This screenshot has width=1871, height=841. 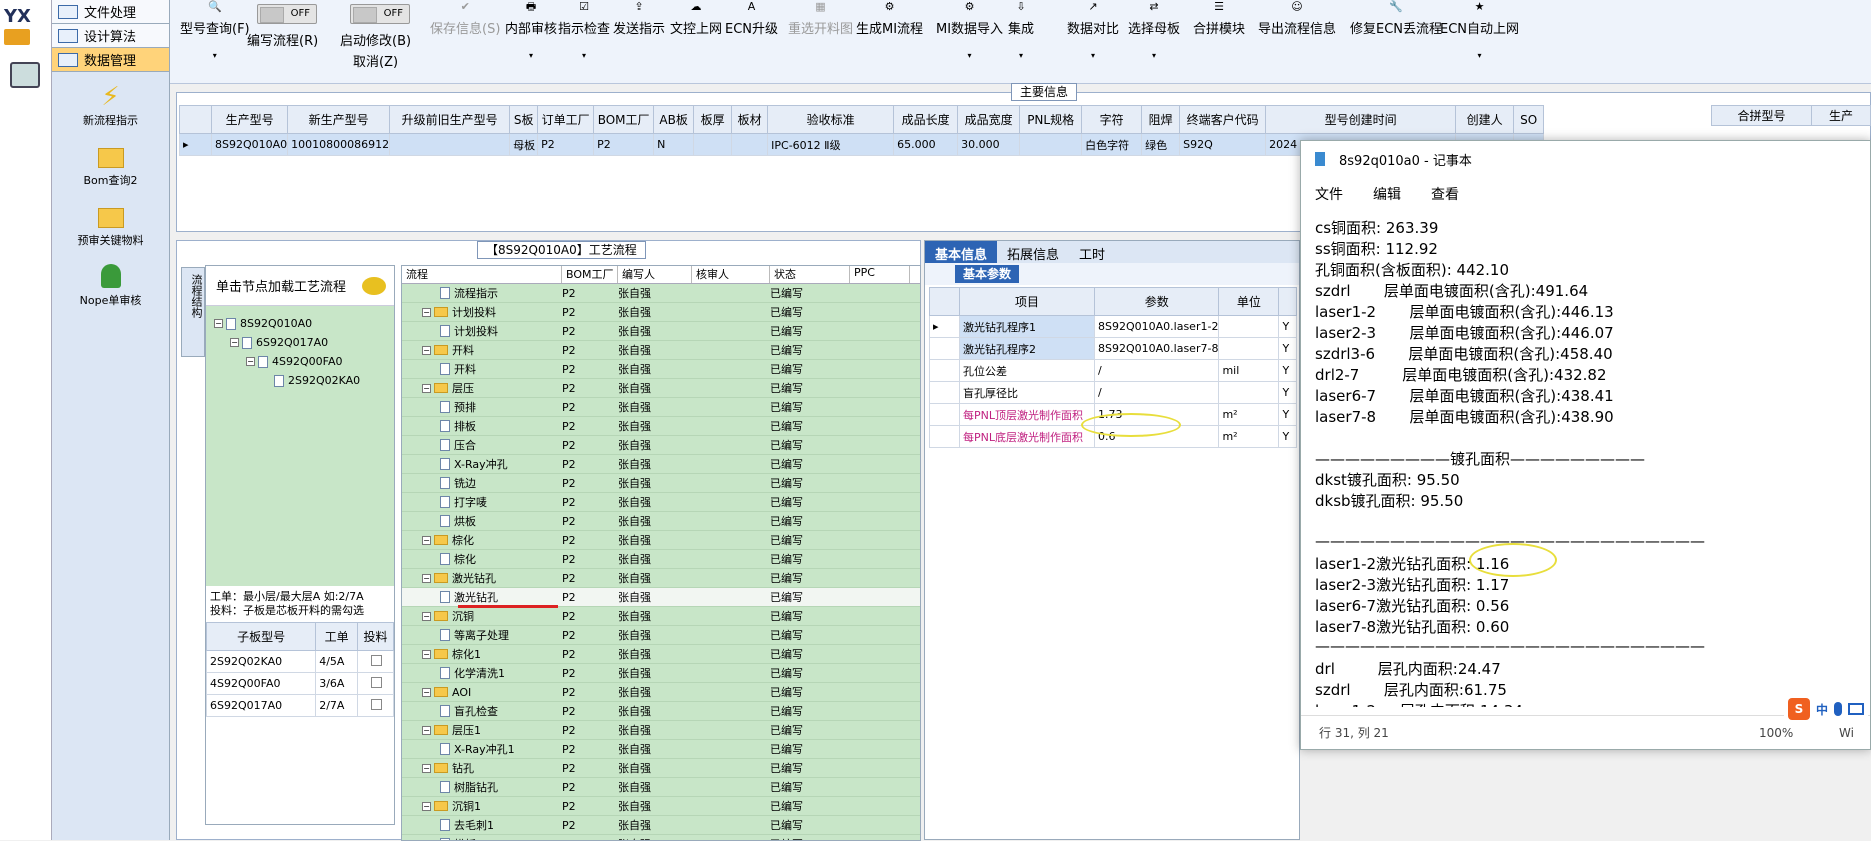 I want to click on col-header: 型号创建时间, so click(x=1361, y=120).